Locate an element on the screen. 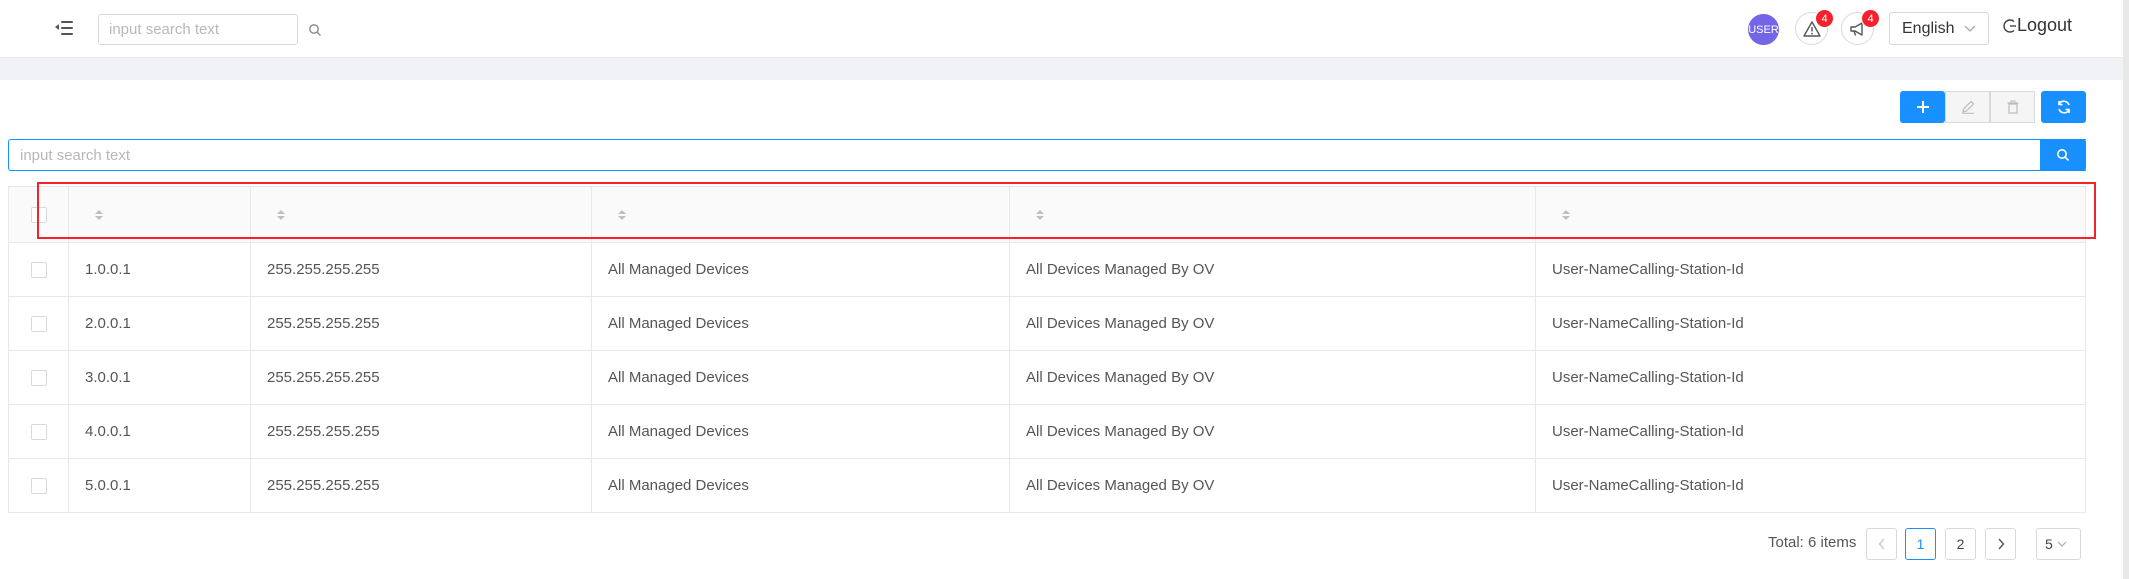 This screenshot has width=2129, height=579. edit-button is located at coordinates (1967, 107).